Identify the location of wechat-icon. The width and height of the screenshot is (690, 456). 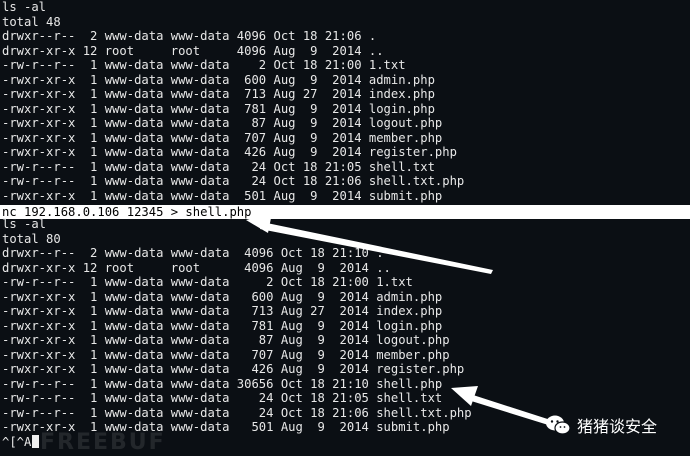
(558, 425).